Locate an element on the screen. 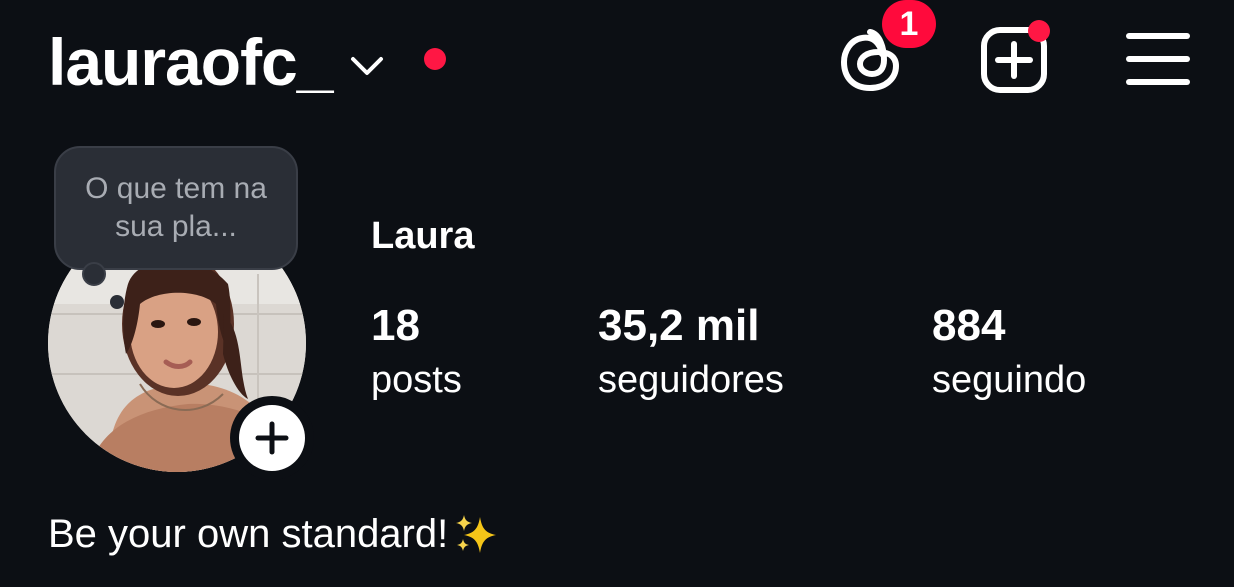 This screenshot has width=1234, height=587. menu-button is located at coordinates (1158, 59).